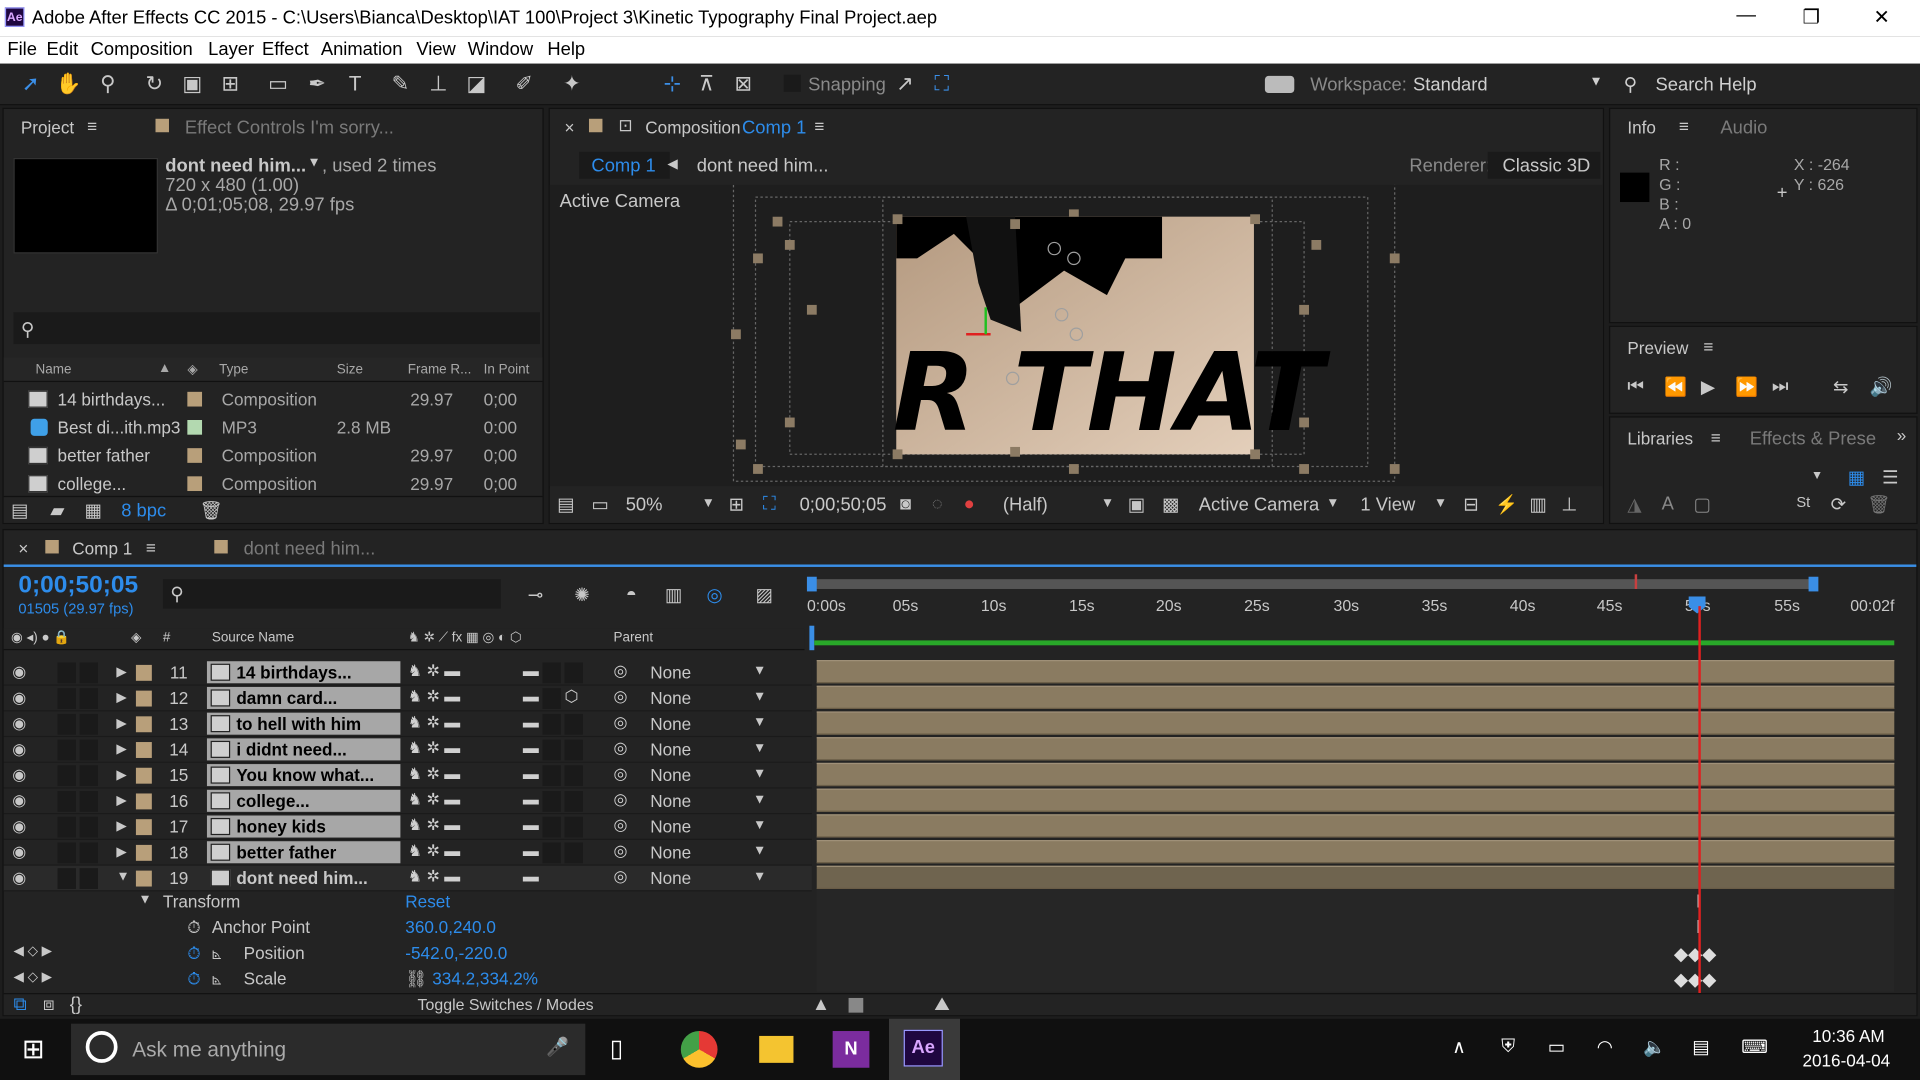 The height and width of the screenshot is (1080, 1920). I want to click on collapse-arrow-icon: ▼, so click(122, 876).